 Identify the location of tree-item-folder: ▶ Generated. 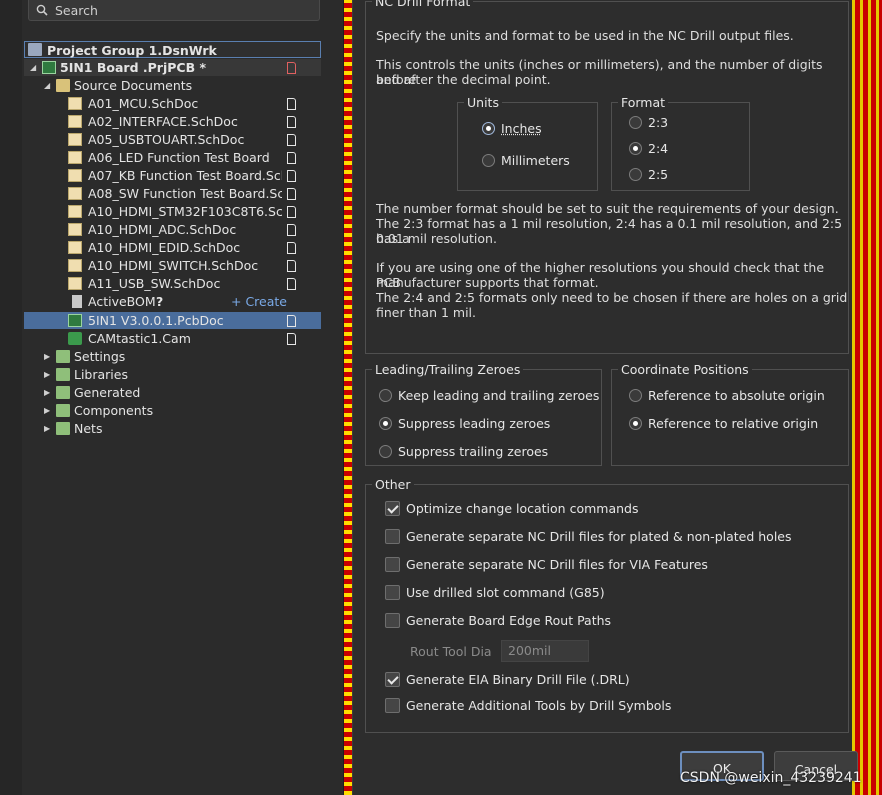
(172, 392).